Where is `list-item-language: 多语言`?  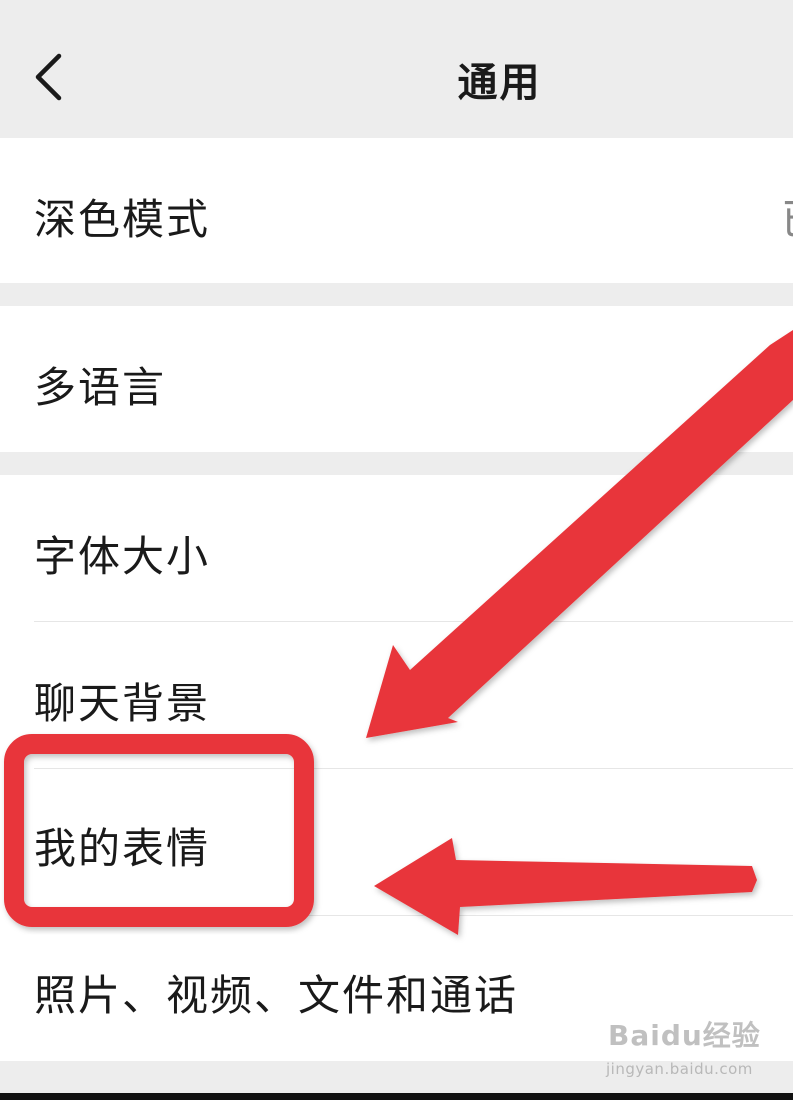 list-item-language: 多语言 is located at coordinates (396, 379).